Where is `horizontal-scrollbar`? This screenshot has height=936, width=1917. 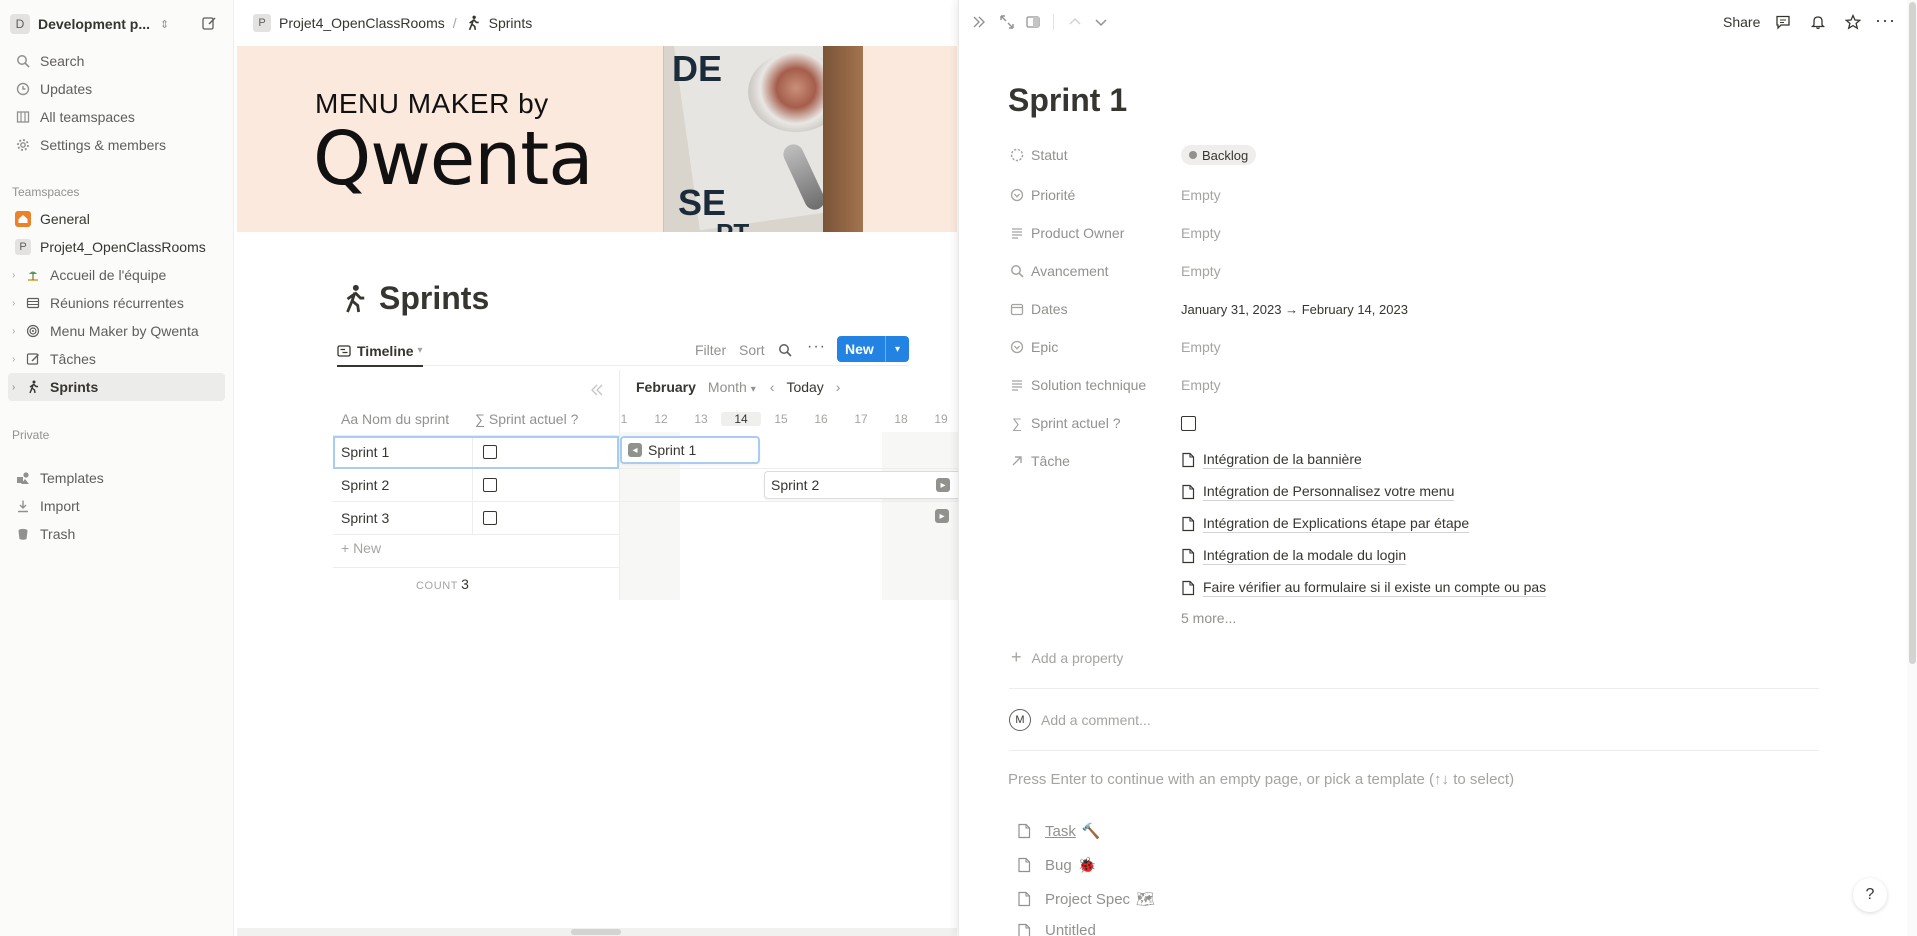
horizontal-scrollbar is located at coordinates (597, 932).